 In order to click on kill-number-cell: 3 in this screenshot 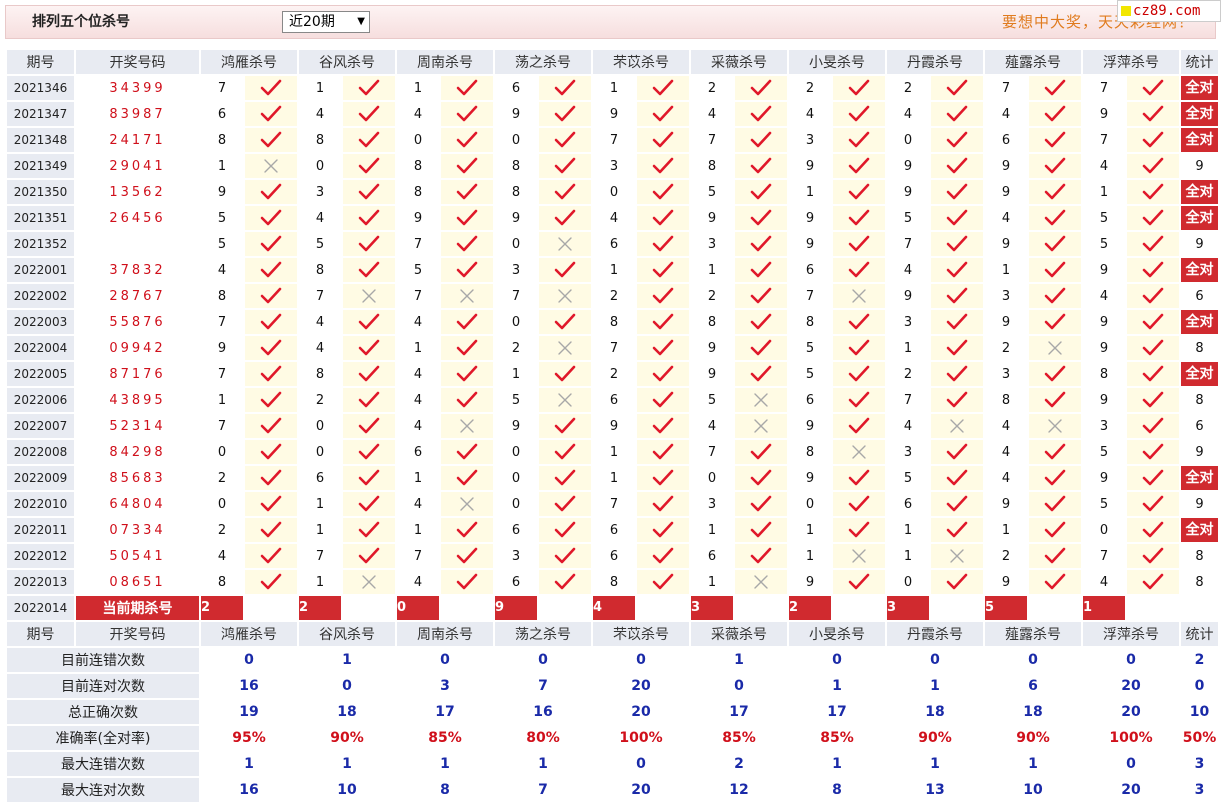, I will do `click(320, 192)`.